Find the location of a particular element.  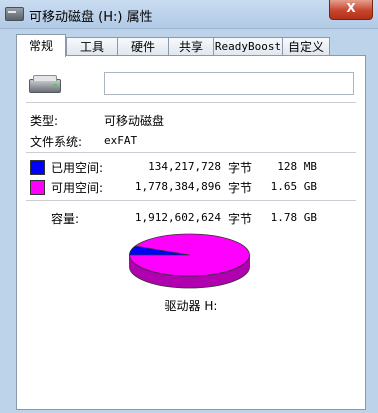

free-space-label: 可用空间: is located at coordinates (77, 188).